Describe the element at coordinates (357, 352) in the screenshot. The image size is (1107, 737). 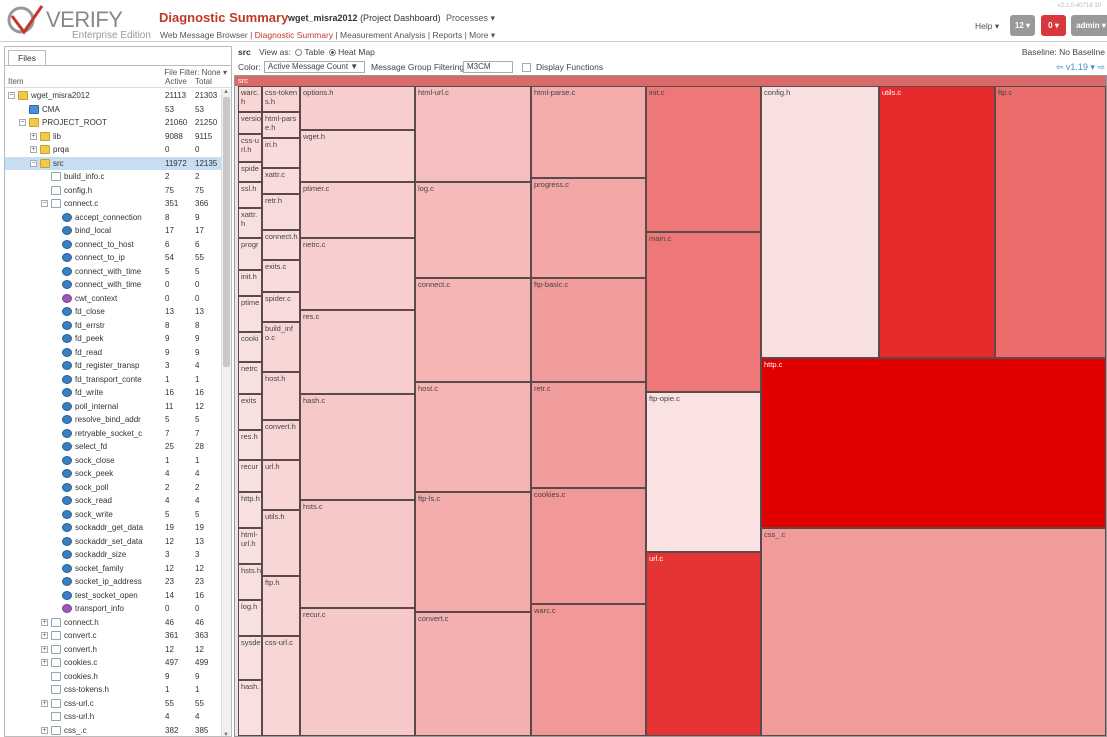
I see `heat-map-cell: res.c` at that location.